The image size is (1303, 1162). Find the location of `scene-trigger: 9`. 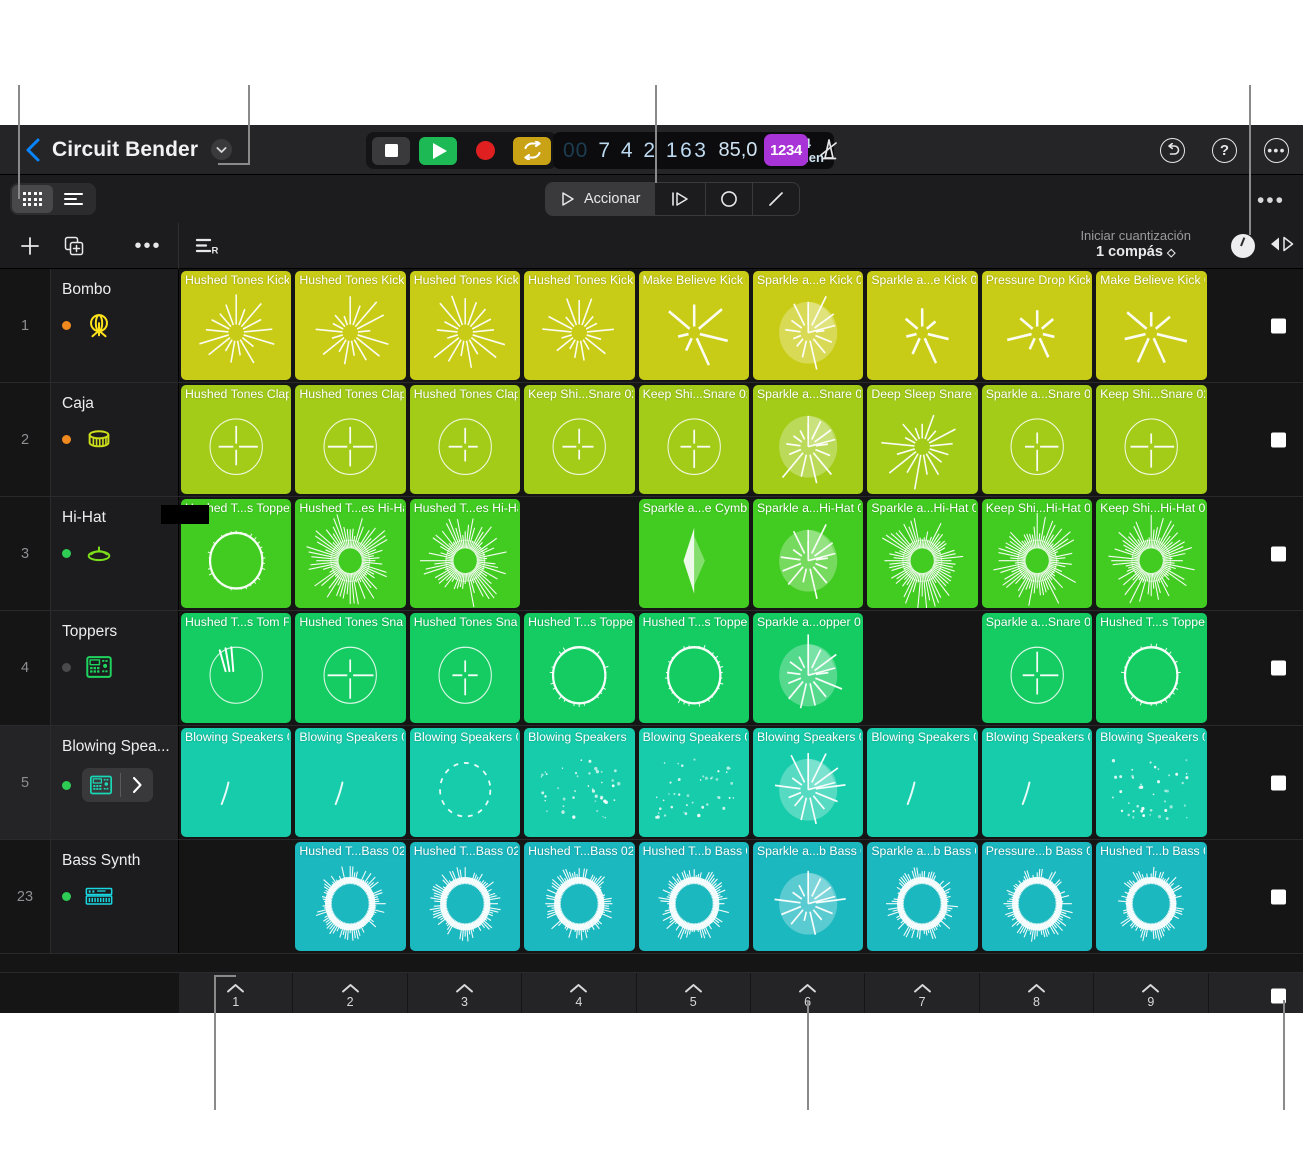

scene-trigger: 9 is located at coordinates (1151, 993).